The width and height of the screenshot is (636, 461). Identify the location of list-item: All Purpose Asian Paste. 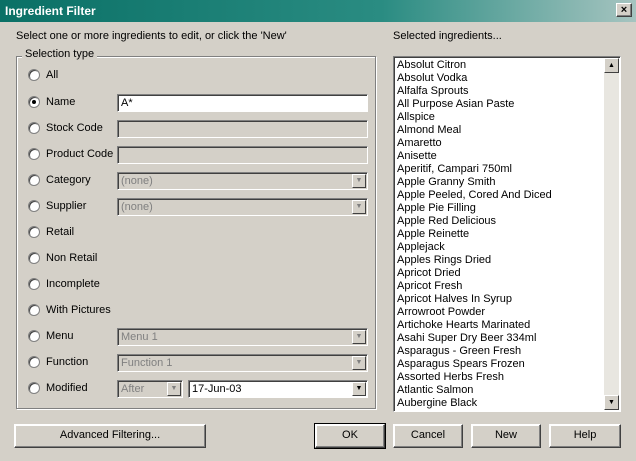
(499, 104).